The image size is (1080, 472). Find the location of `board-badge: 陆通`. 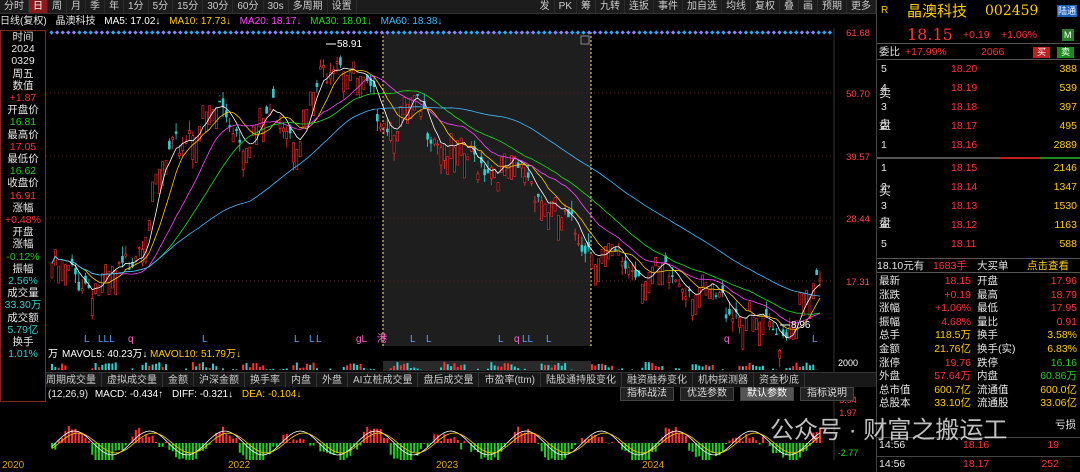

board-badge: 陆通 is located at coordinates (1067, 11).